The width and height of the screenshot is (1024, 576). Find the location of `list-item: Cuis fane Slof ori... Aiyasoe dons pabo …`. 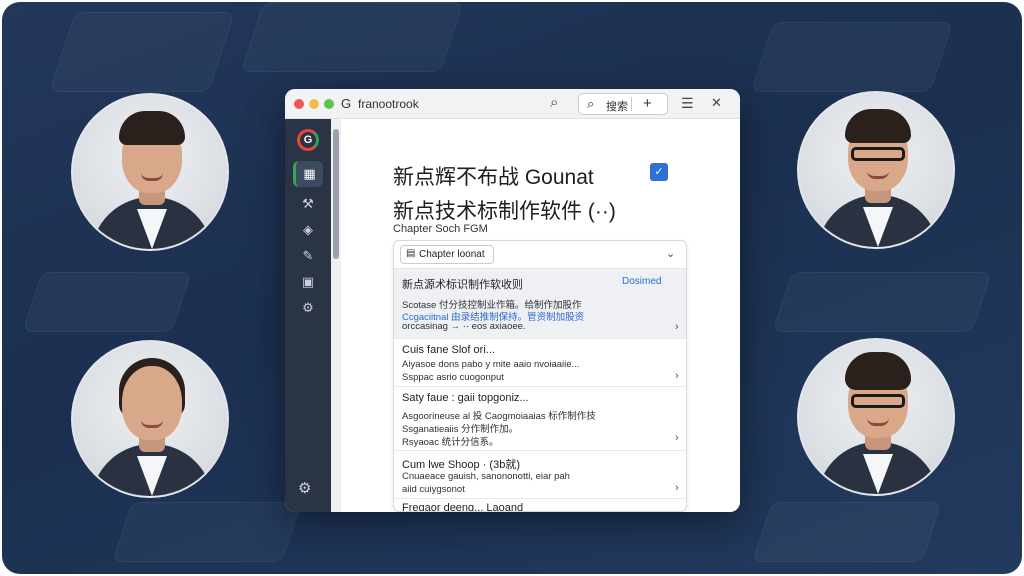

list-item: Cuis fane Slof ori... Aiyasoe dons pabo … is located at coordinates (540, 363).